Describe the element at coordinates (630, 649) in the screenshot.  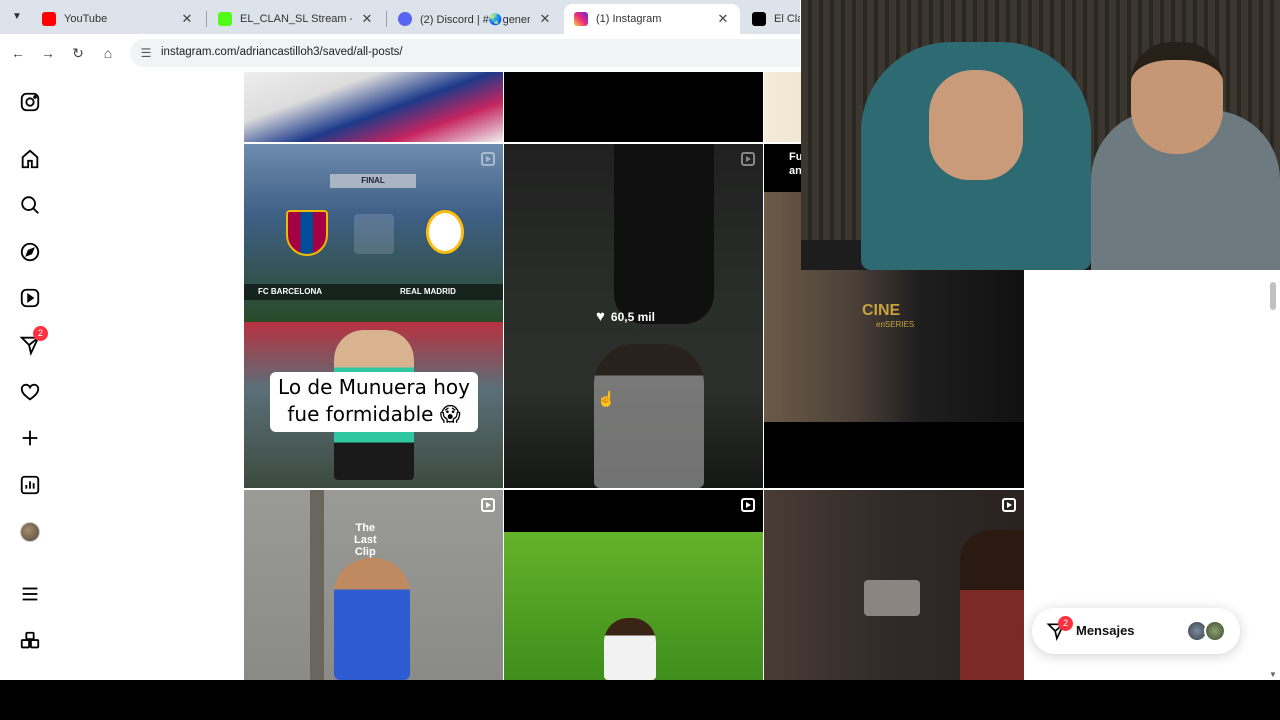
I see `player-figure` at that location.